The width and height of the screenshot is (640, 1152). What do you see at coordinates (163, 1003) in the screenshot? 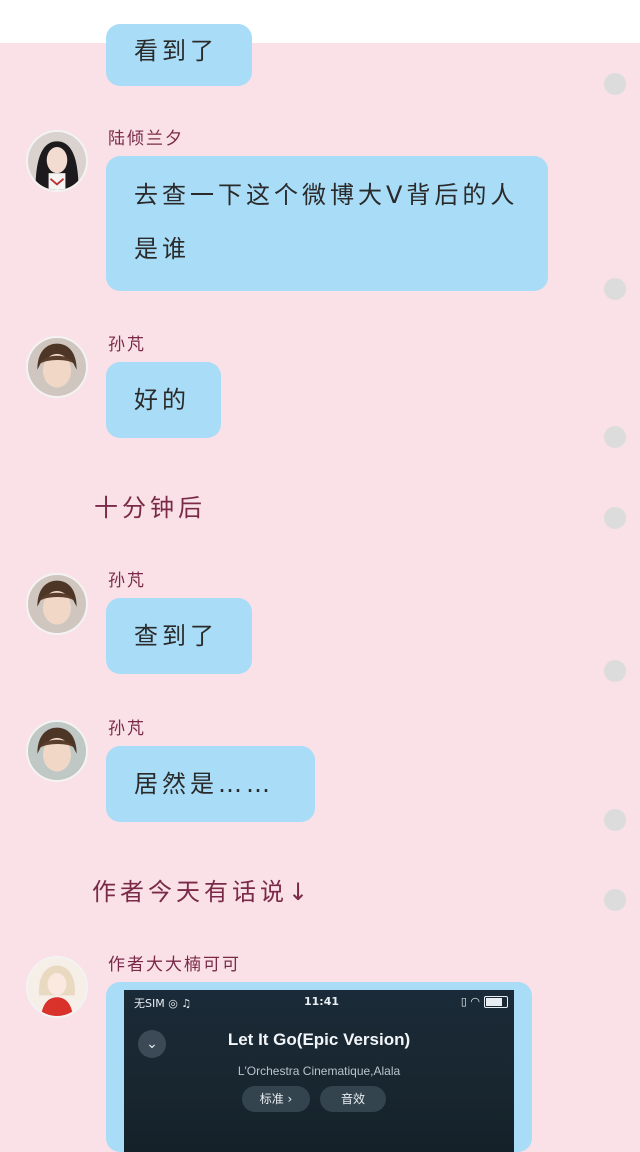
I see `status-left: 无SIM ◎ ♫` at bounding box center [163, 1003].